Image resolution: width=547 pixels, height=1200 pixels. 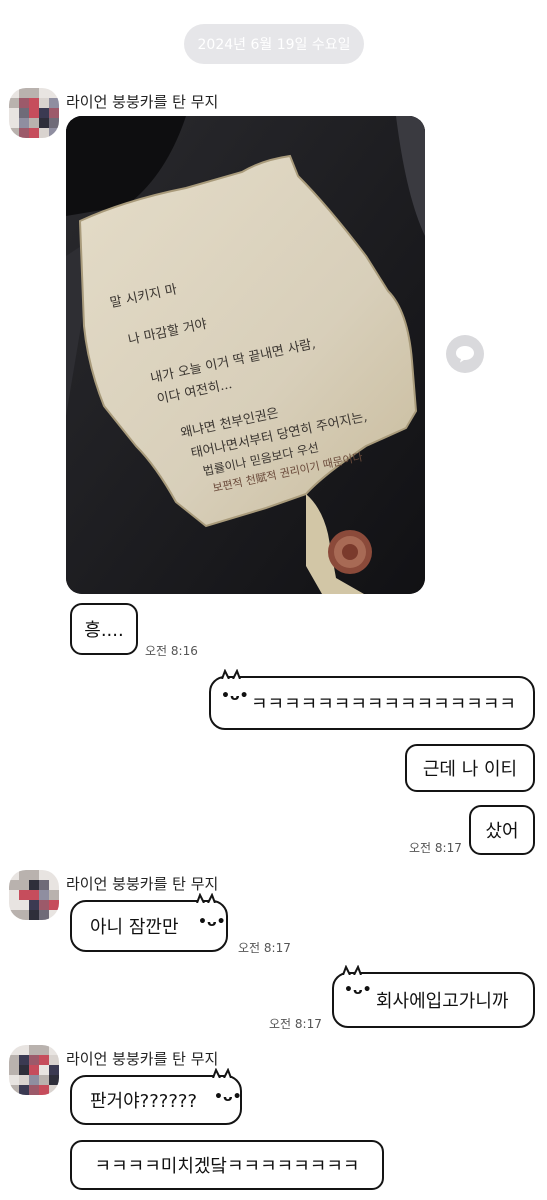 I want to click on sent-emote-message: •ᴗ• 회사에입고가니까, so click(x=433, y=996).